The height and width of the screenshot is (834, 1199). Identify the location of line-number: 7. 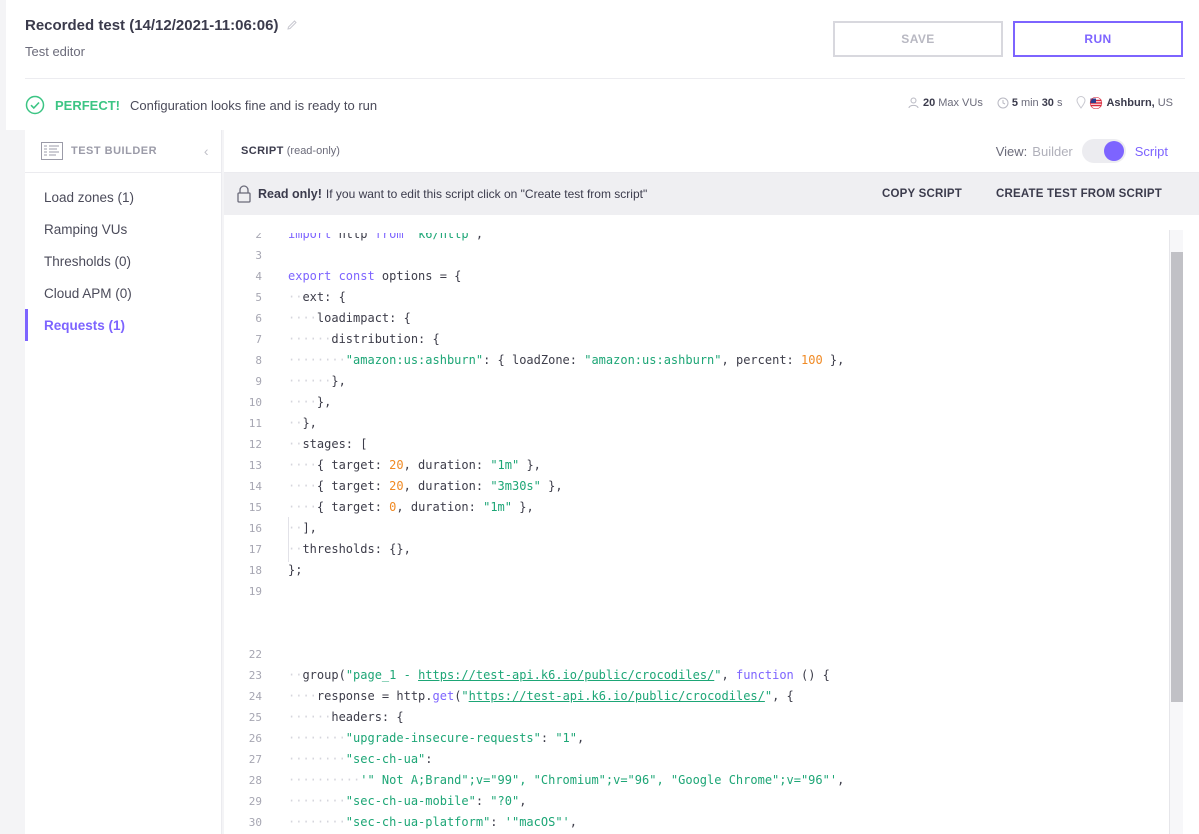
(258, 339).